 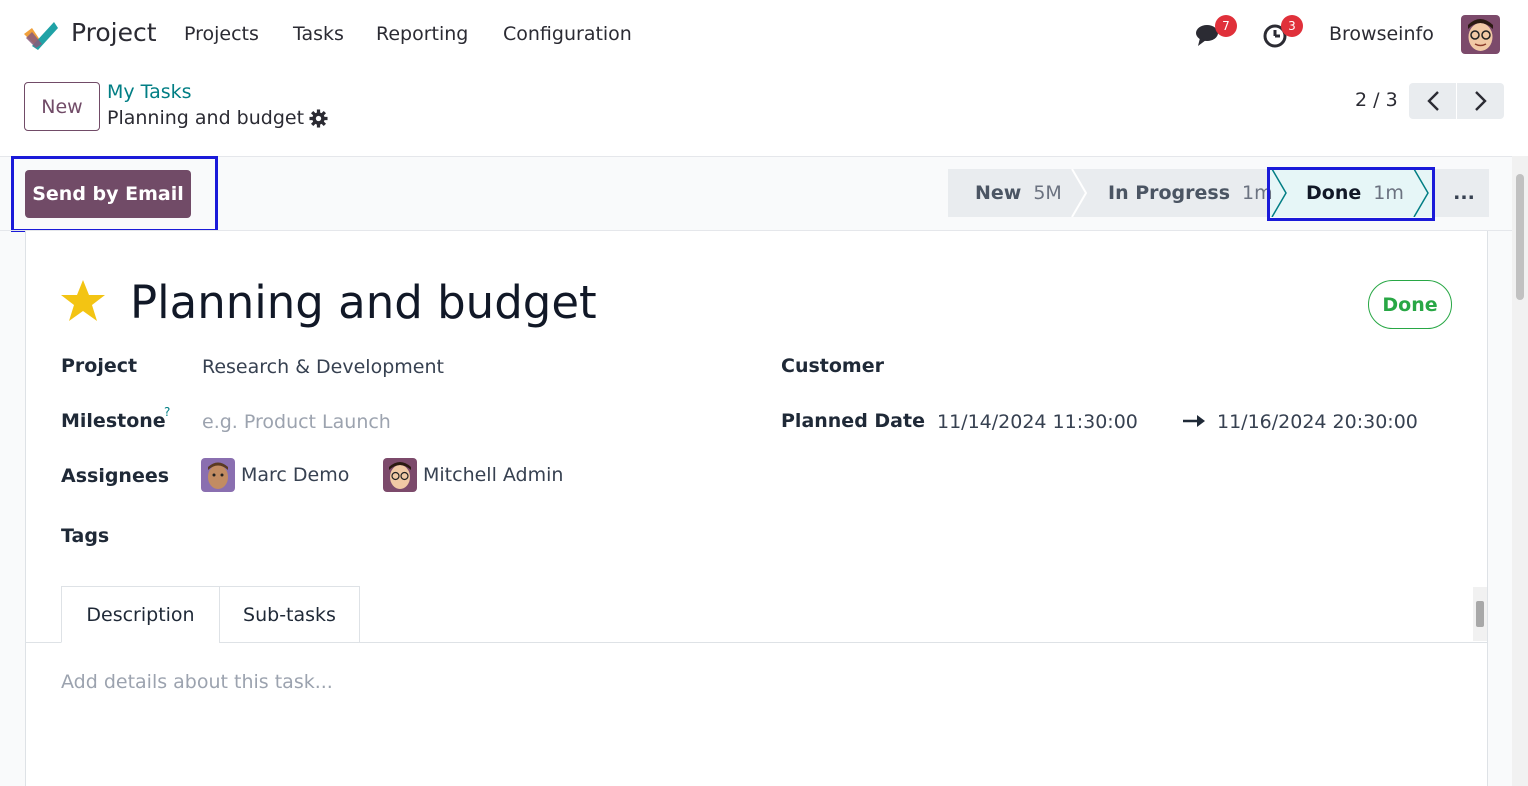 What do you see at coordinates (62, 106) in the screenshot?
I see `new-button: New` at bounding box center [62, 106].